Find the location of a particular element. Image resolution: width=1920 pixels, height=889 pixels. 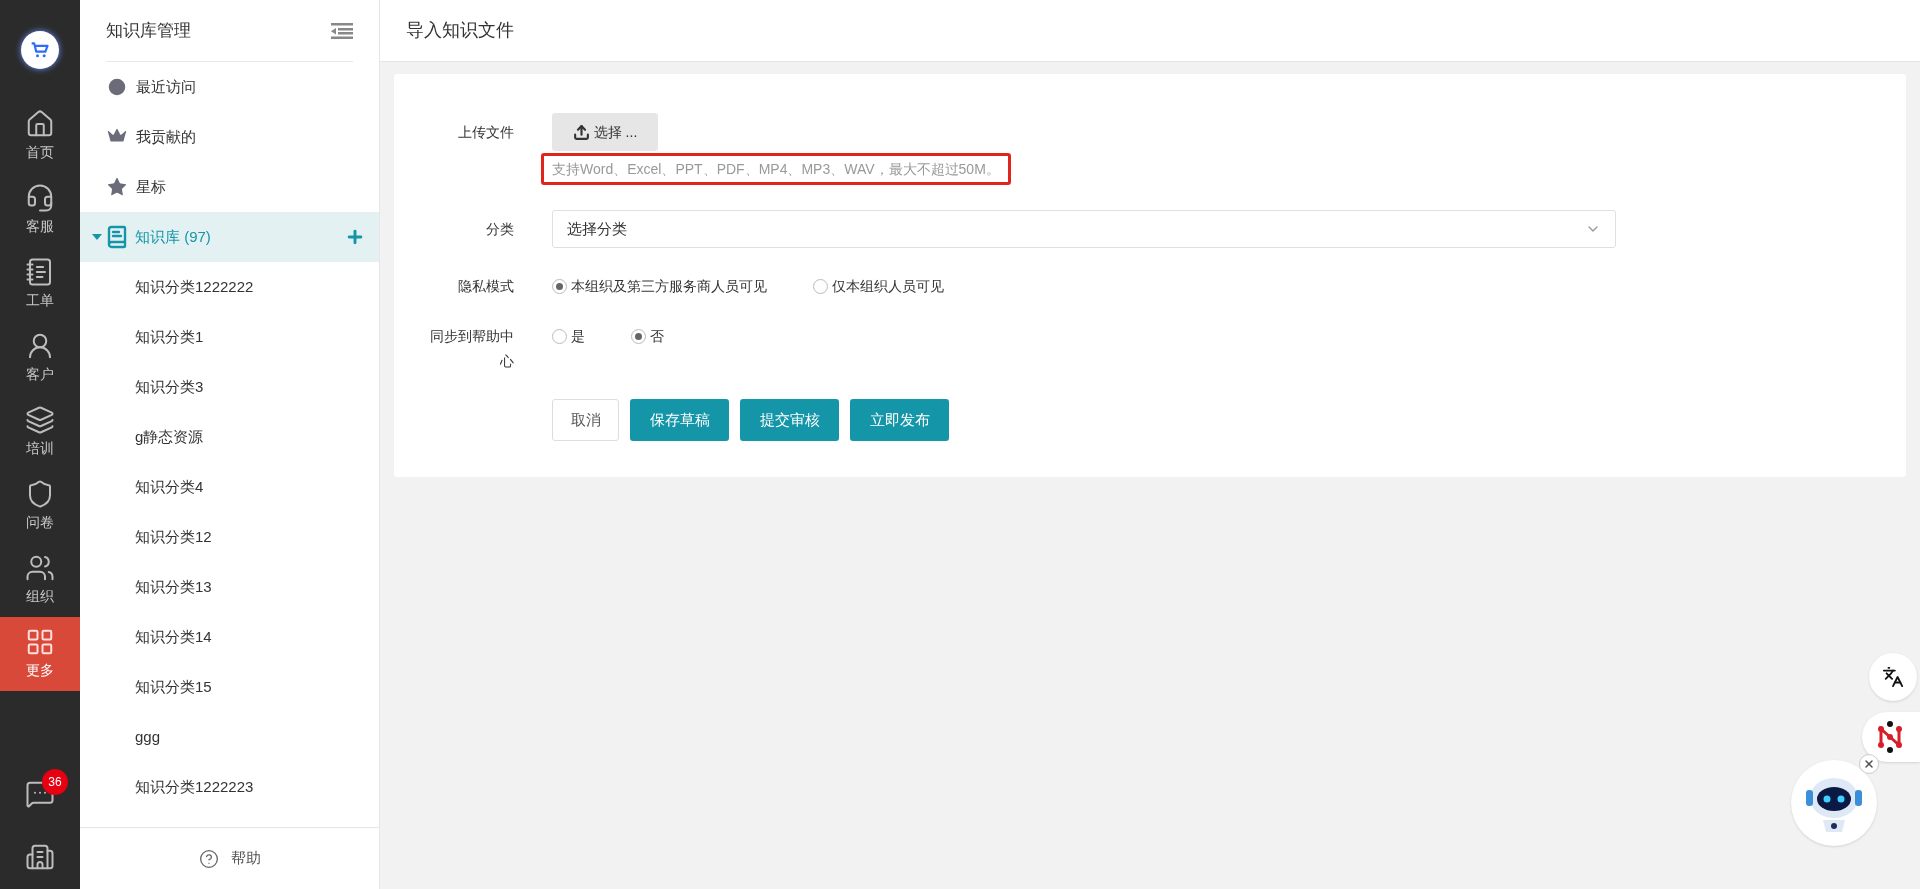

notification-badge: 36 is located at coordinates (55, 782).